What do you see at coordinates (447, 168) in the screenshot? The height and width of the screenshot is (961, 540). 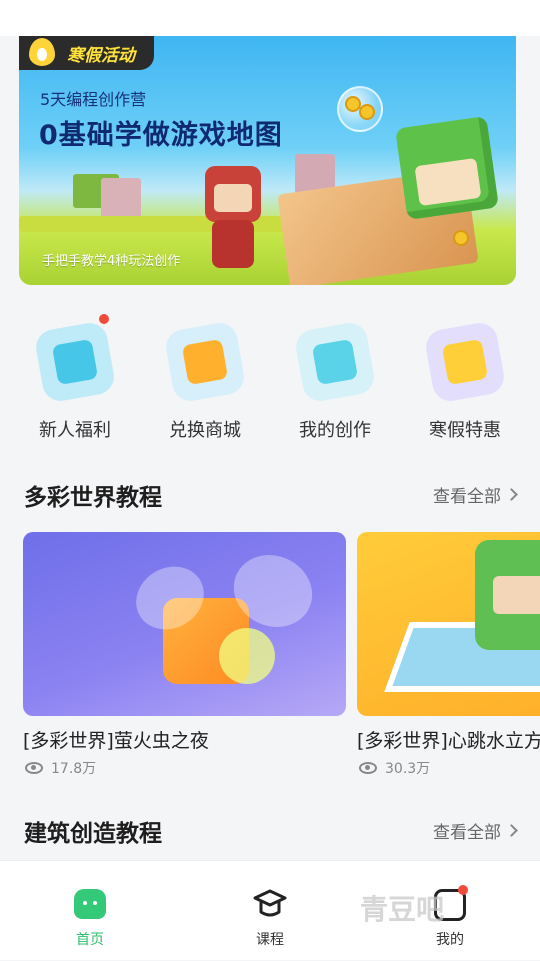 I see `green-dino-character` at bounding box center [447, 168].